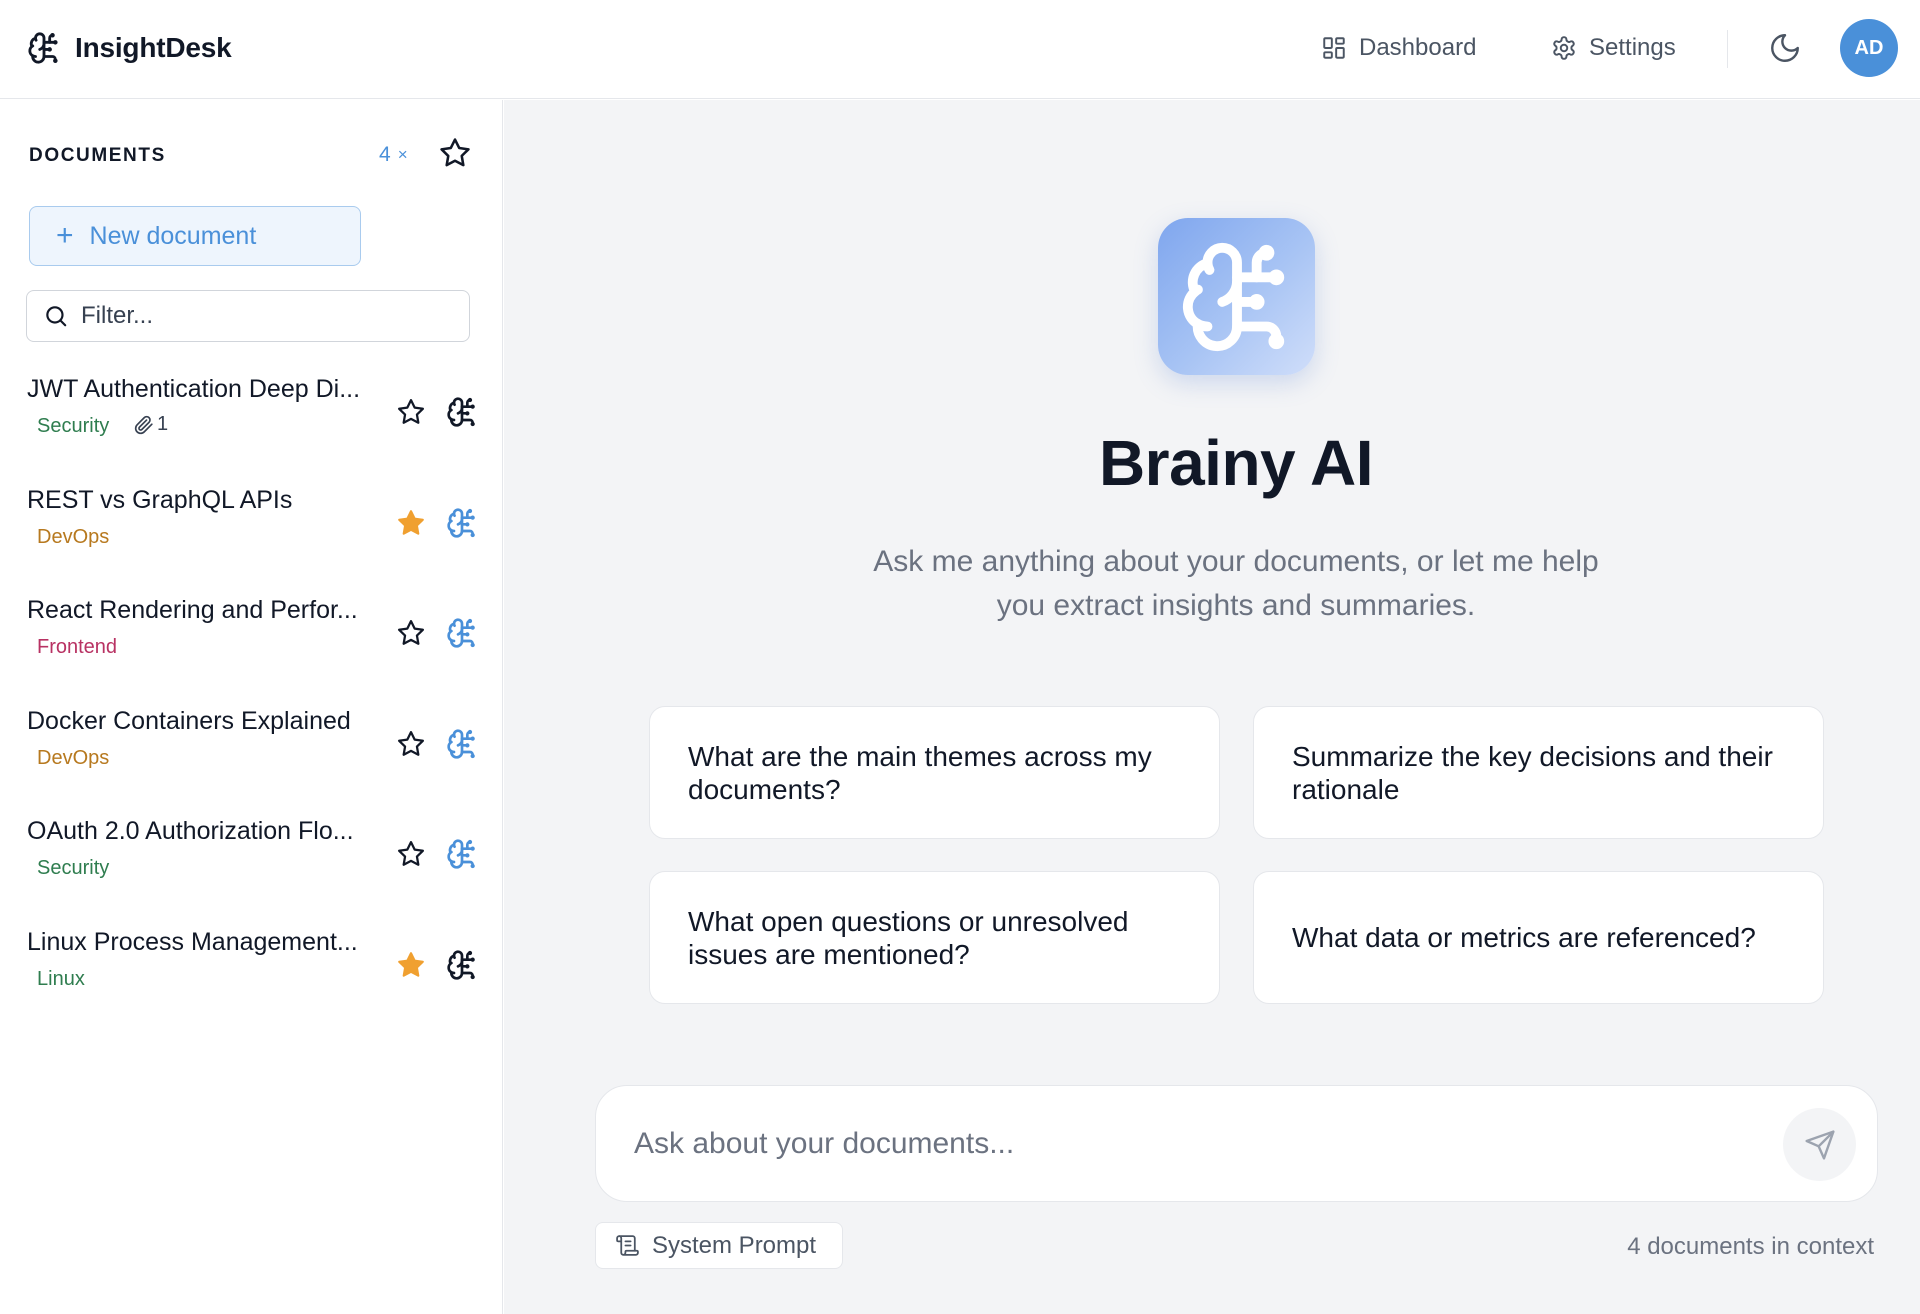 This screenshot has height=1314, width=1920. Describe the element at coordinates (251, 651) in the screenshot. I see `document-list-item: React Rendering and Perfor... Frontend` at that location.